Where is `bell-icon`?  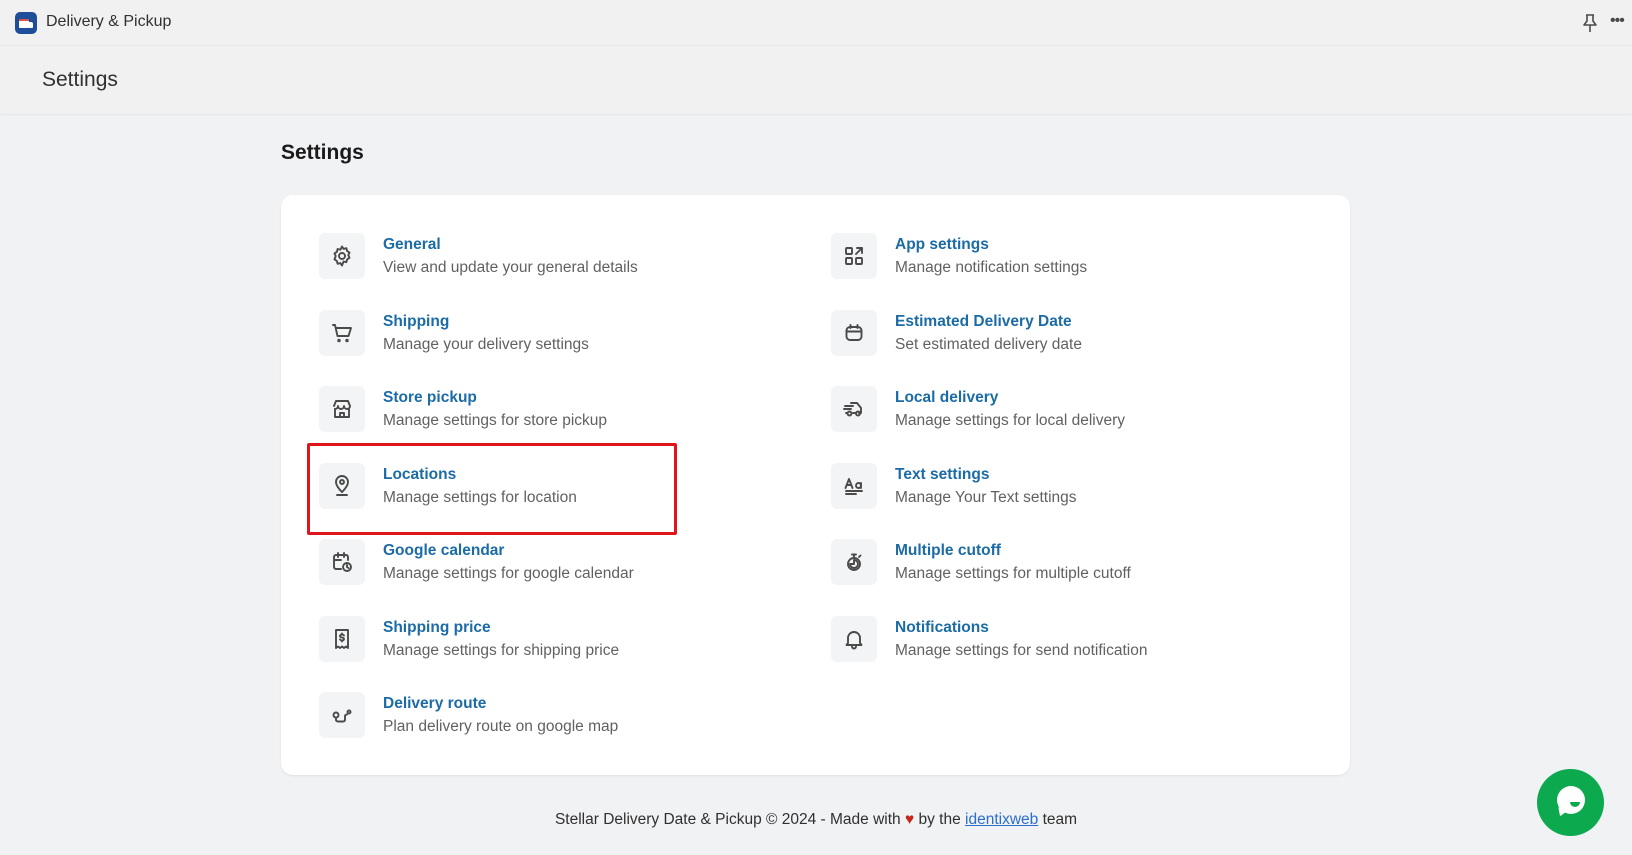
bell-icon is located at coordinates (854, 640).